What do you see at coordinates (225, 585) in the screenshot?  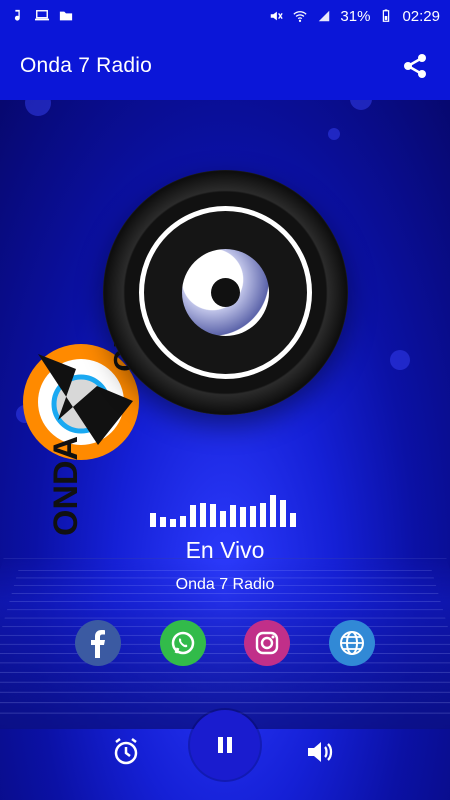 I see `station-name: Onda 7 Radio` at bounding box center [225, 585].